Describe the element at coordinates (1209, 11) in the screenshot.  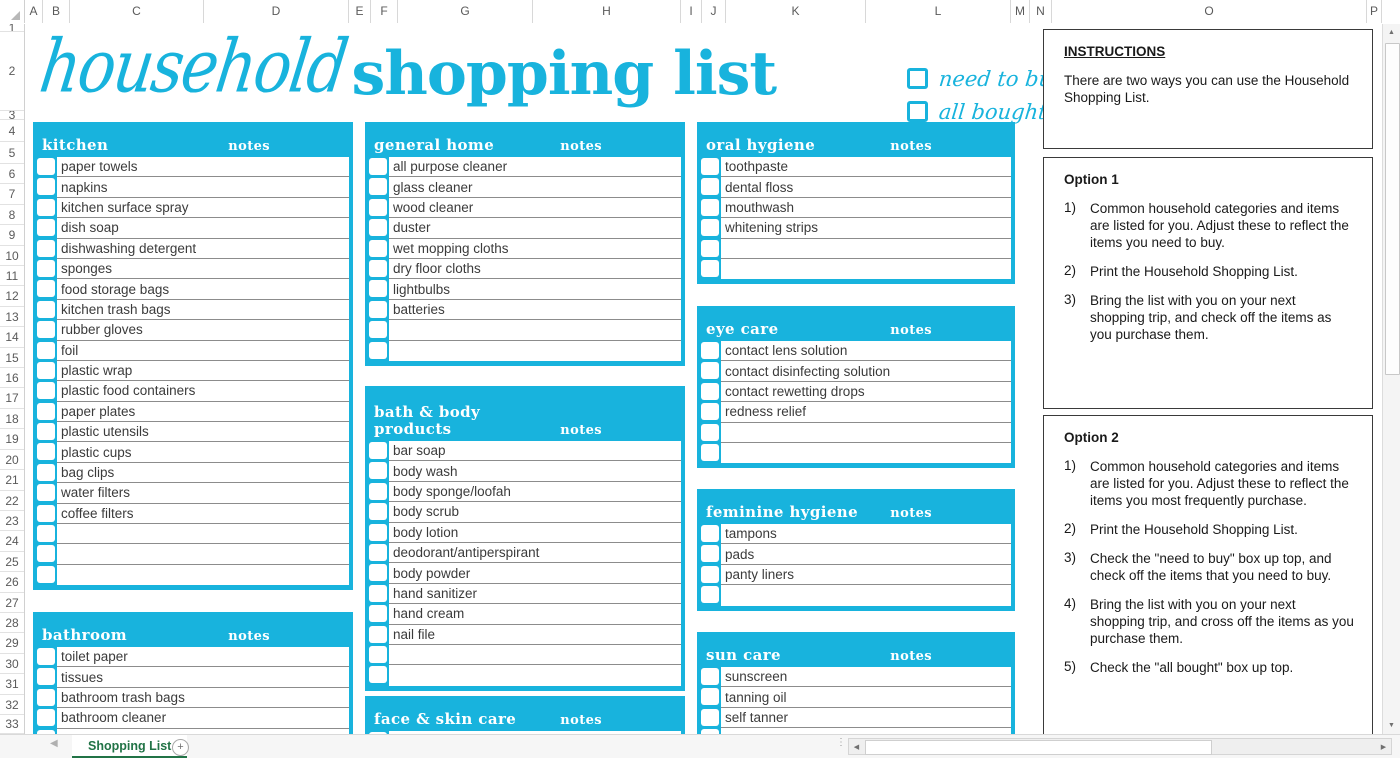
I see `column-header-o: O` at that location.